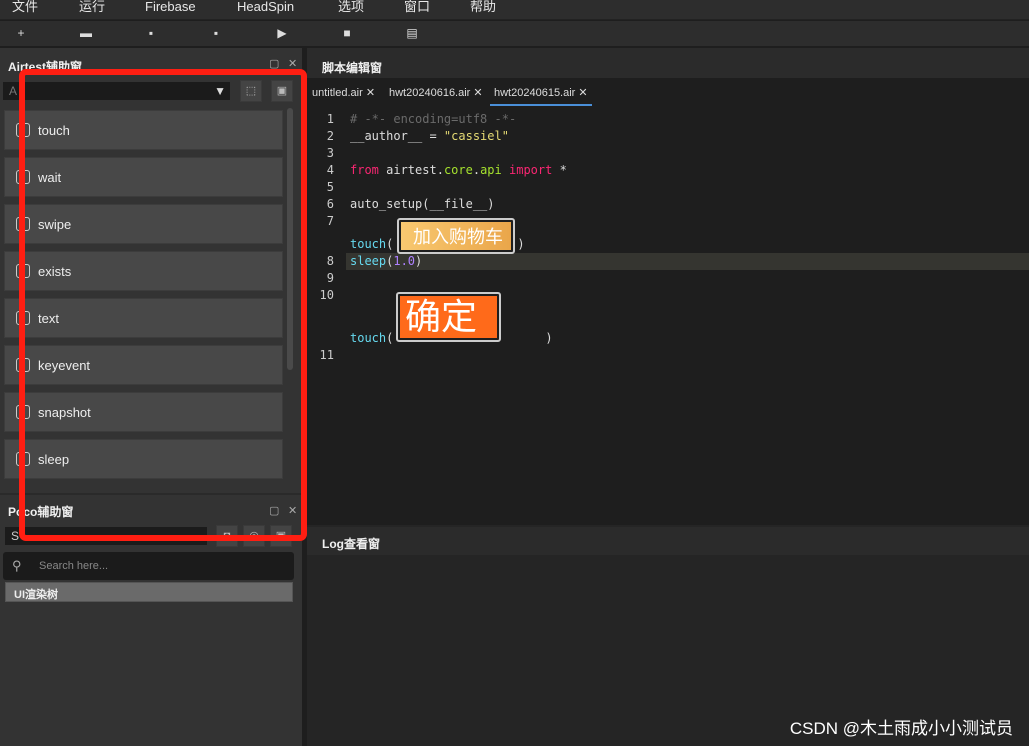 This screenshot has height=746, width=1029. I want to click on watermark: CSDN @木土雨成小小测试员, so click(901, 728).